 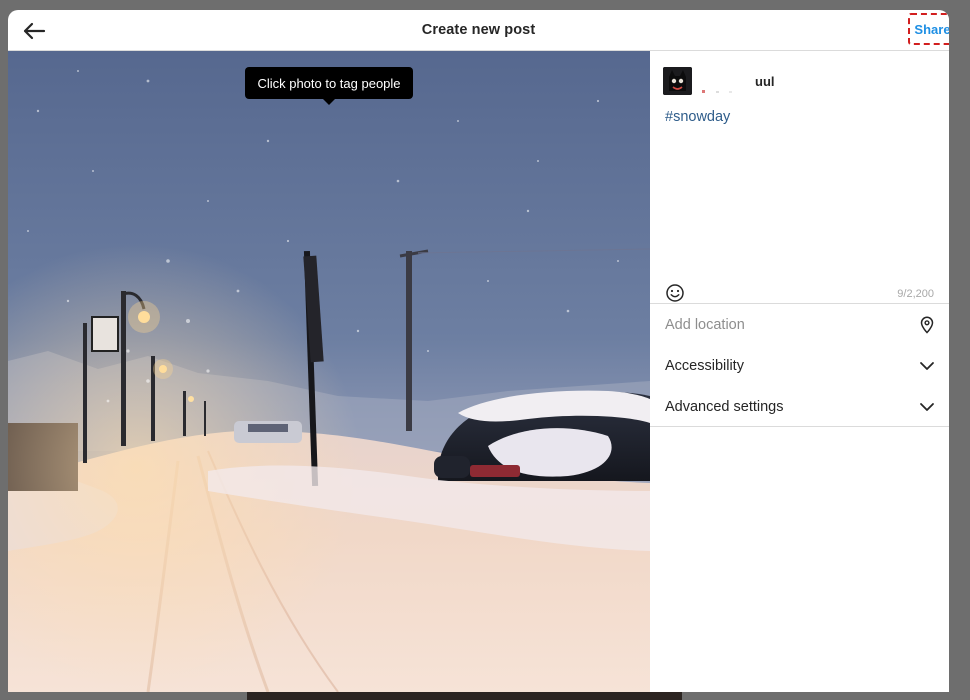 What do you see at coordinates (329, 86) in the screenshot?
I see `tag-people-tooltip: Click photo to tag people` at bounding box center [329, 86].